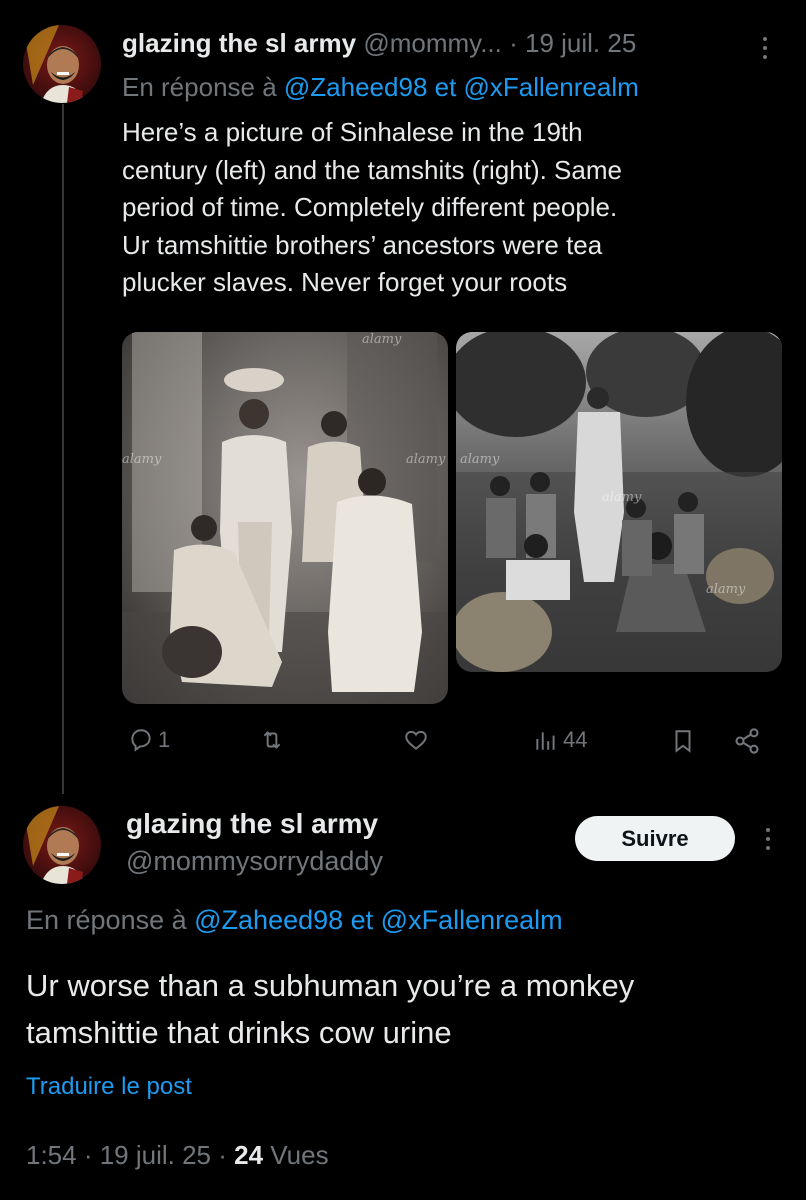  Describe the element at coordinates (164, 739) in the screenshot. I see `reply-count: 1` at that location.